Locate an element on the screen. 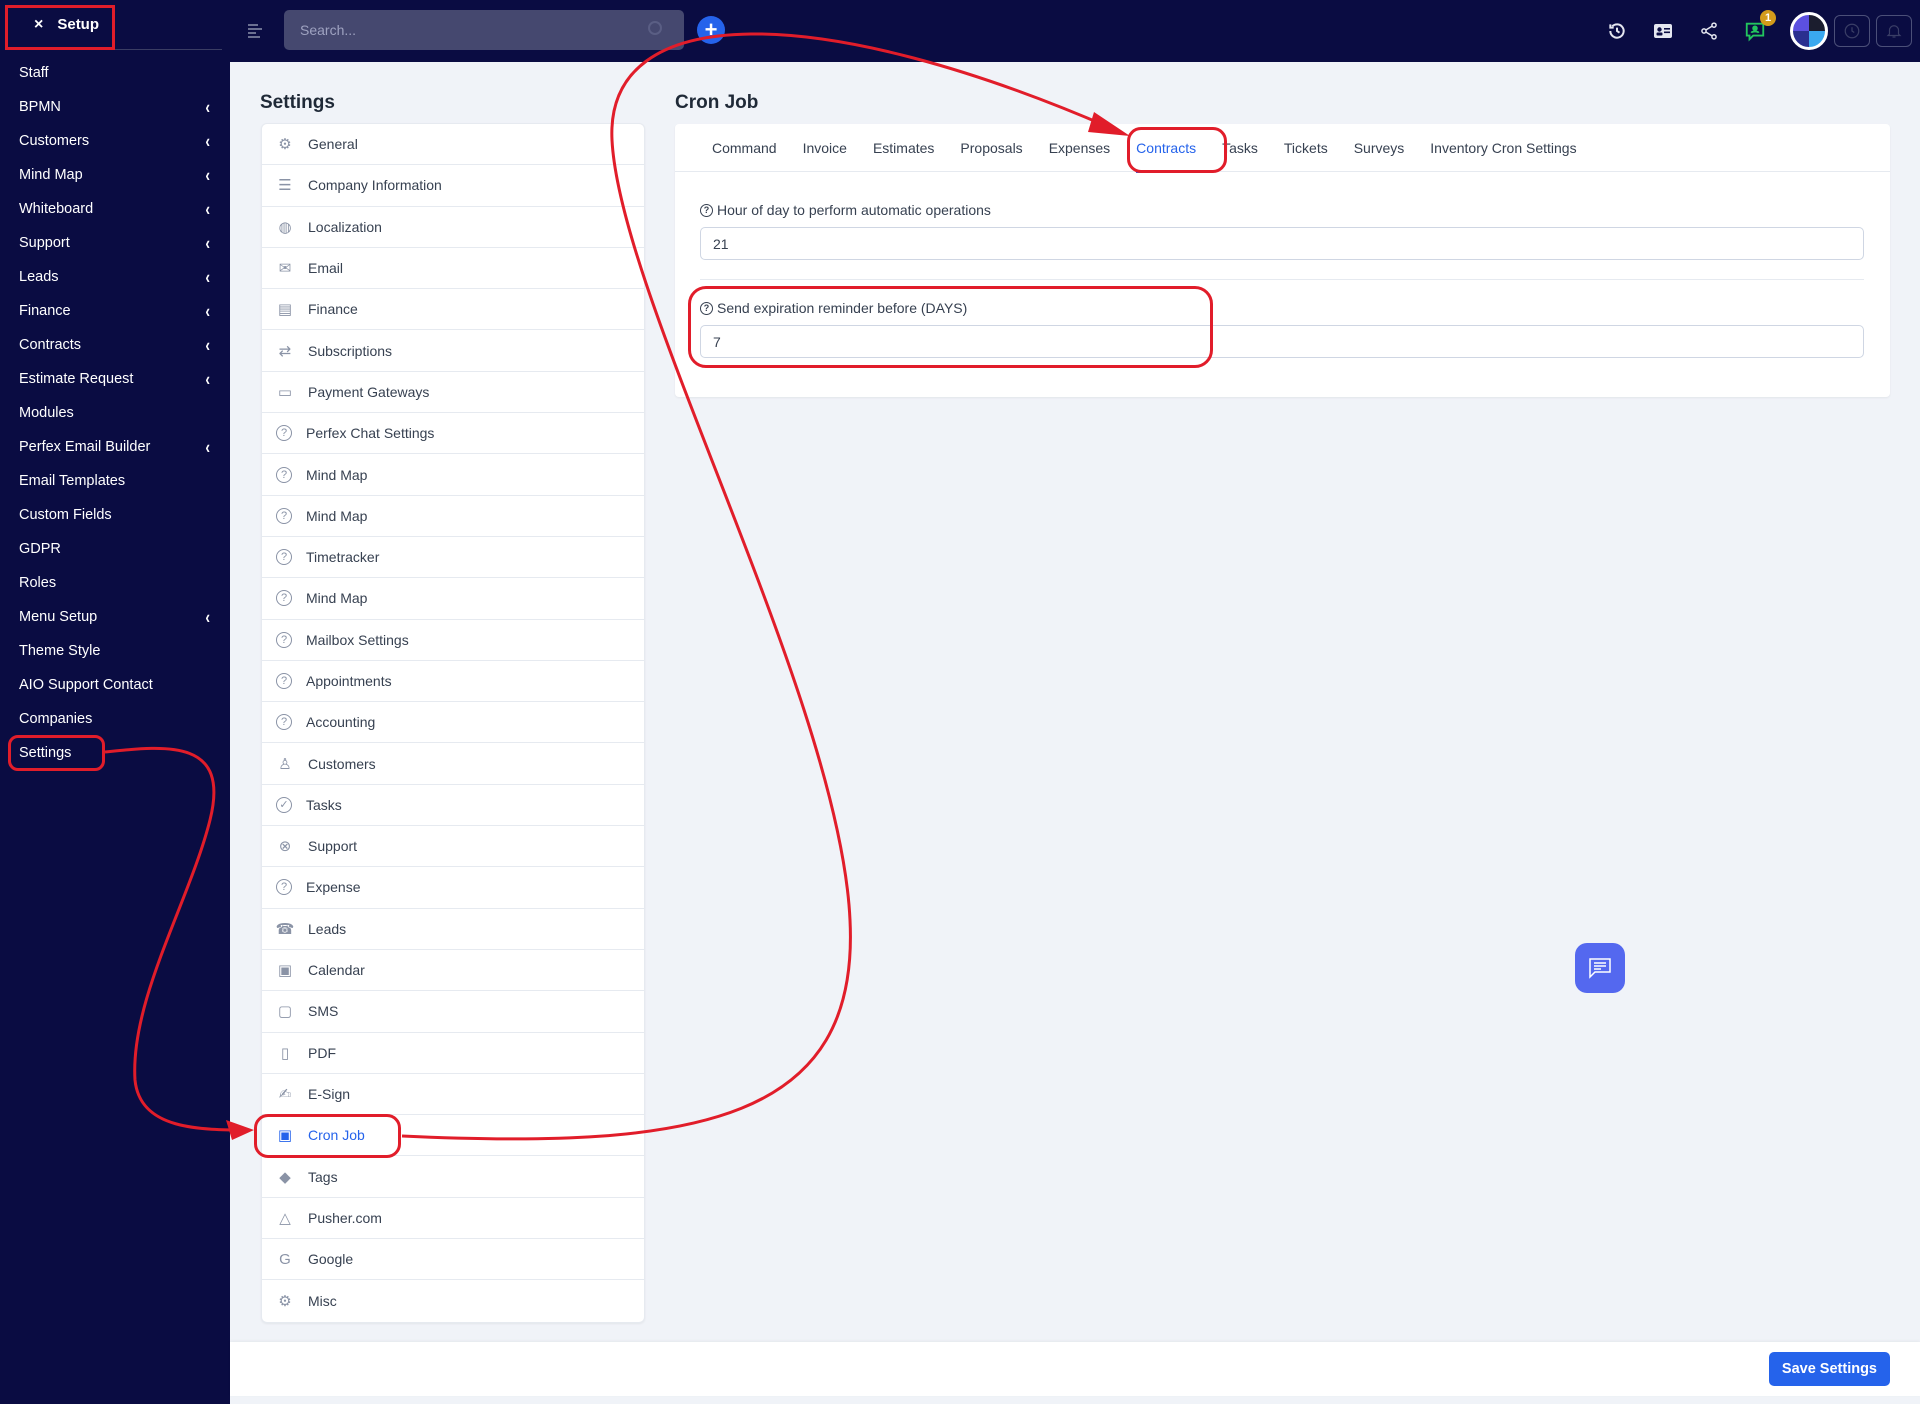 Image resolution: width=1920 pixels, height=1404 pixels. settings-item-customers: ♙ Customers is located at coordinates (453, 764).